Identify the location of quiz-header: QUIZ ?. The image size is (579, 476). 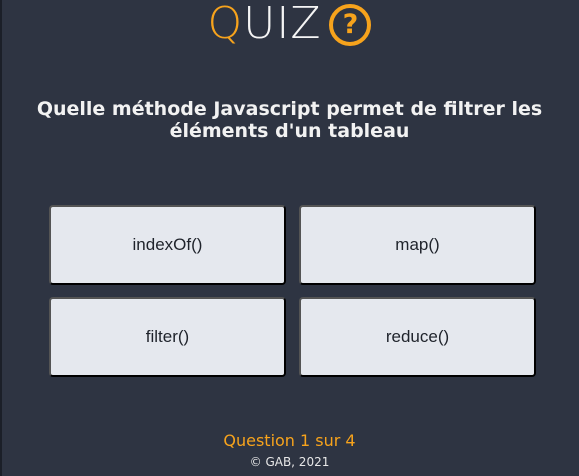
(289, 24).